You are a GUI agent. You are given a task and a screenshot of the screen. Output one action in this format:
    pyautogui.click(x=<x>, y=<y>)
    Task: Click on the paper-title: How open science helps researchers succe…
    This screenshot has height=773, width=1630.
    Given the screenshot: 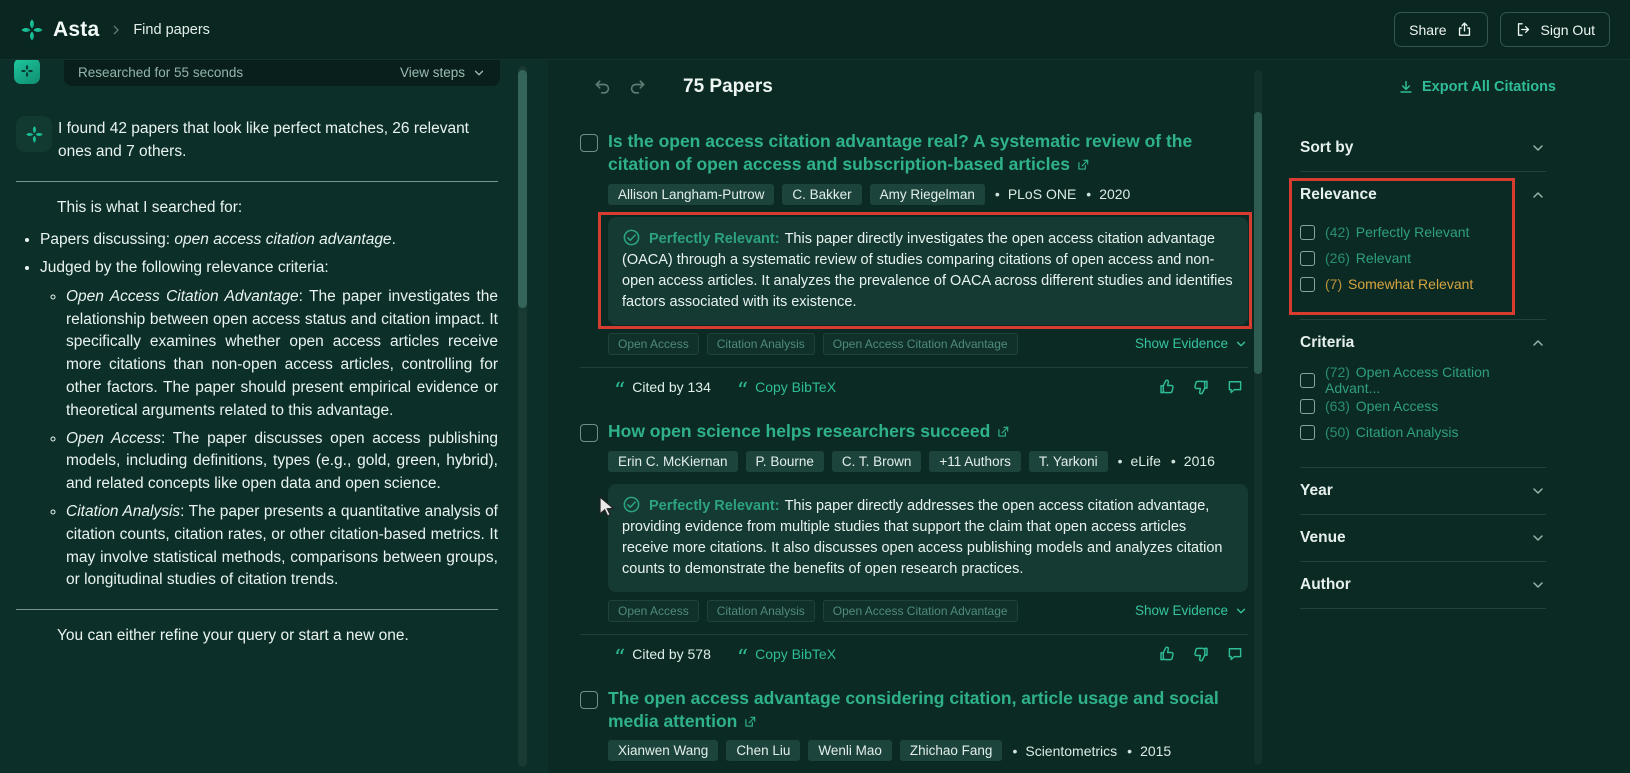 What is the action you would take?
    pyautogui.click(x=928, y=431)
    